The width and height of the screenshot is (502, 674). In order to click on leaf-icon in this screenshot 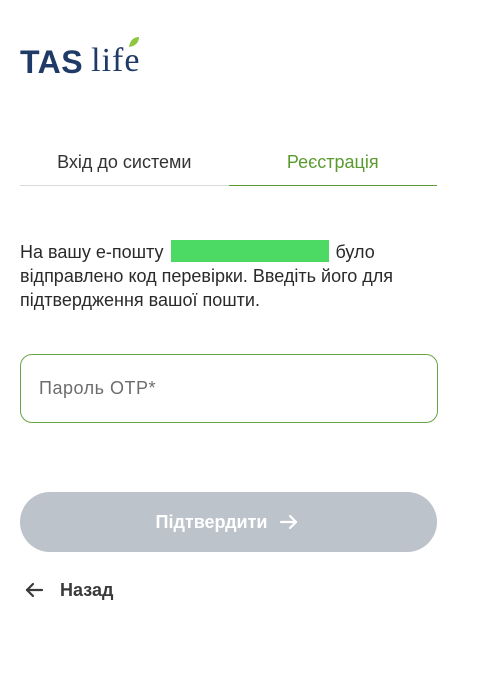, I will do `click(134, 42)`.